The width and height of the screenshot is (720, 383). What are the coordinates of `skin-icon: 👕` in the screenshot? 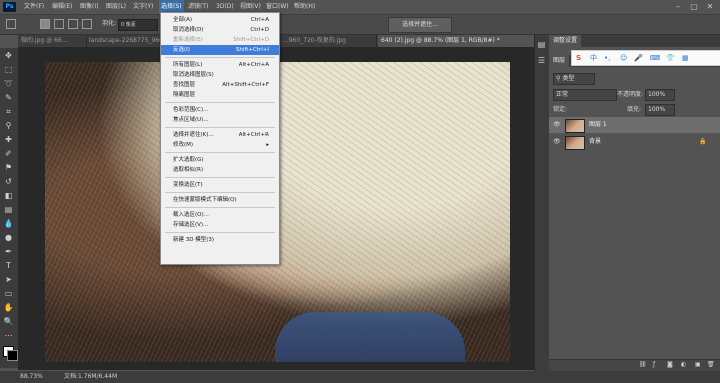 It's located at (670, 58).